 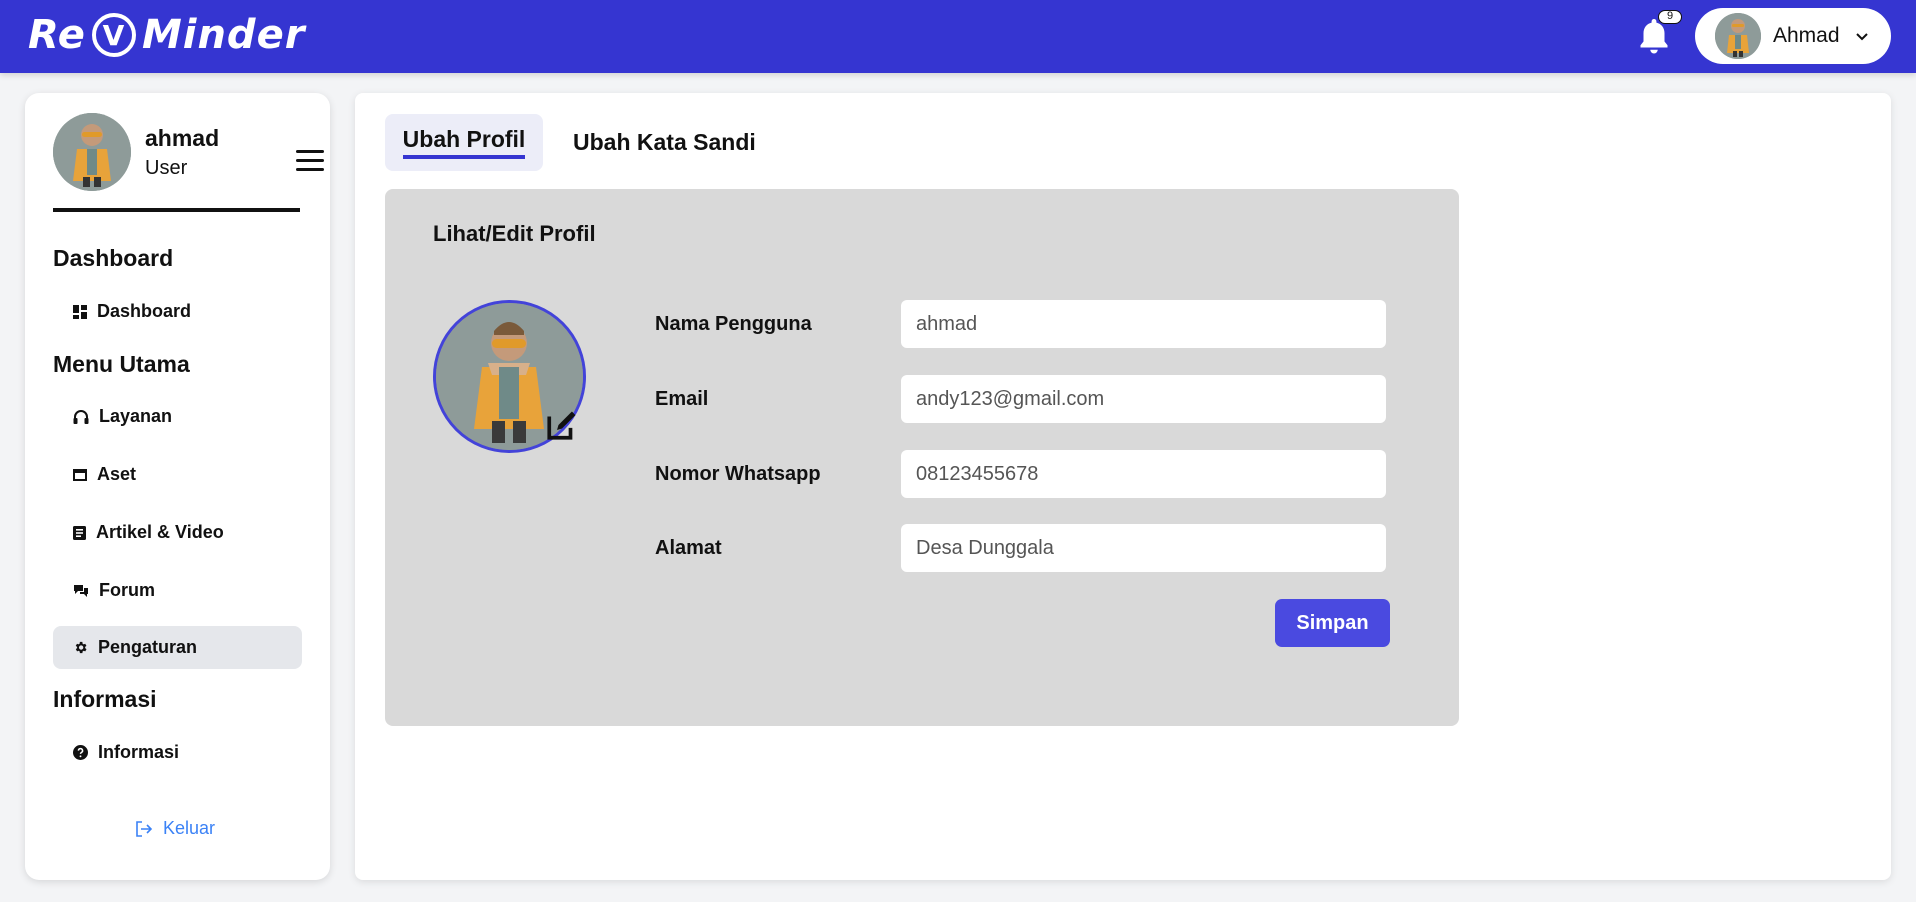 What do you see at coordinates (113, 258) in the screenshot?
I see `sidebar-section-dashboard: Dashboard` at bounding box center [113, 258].